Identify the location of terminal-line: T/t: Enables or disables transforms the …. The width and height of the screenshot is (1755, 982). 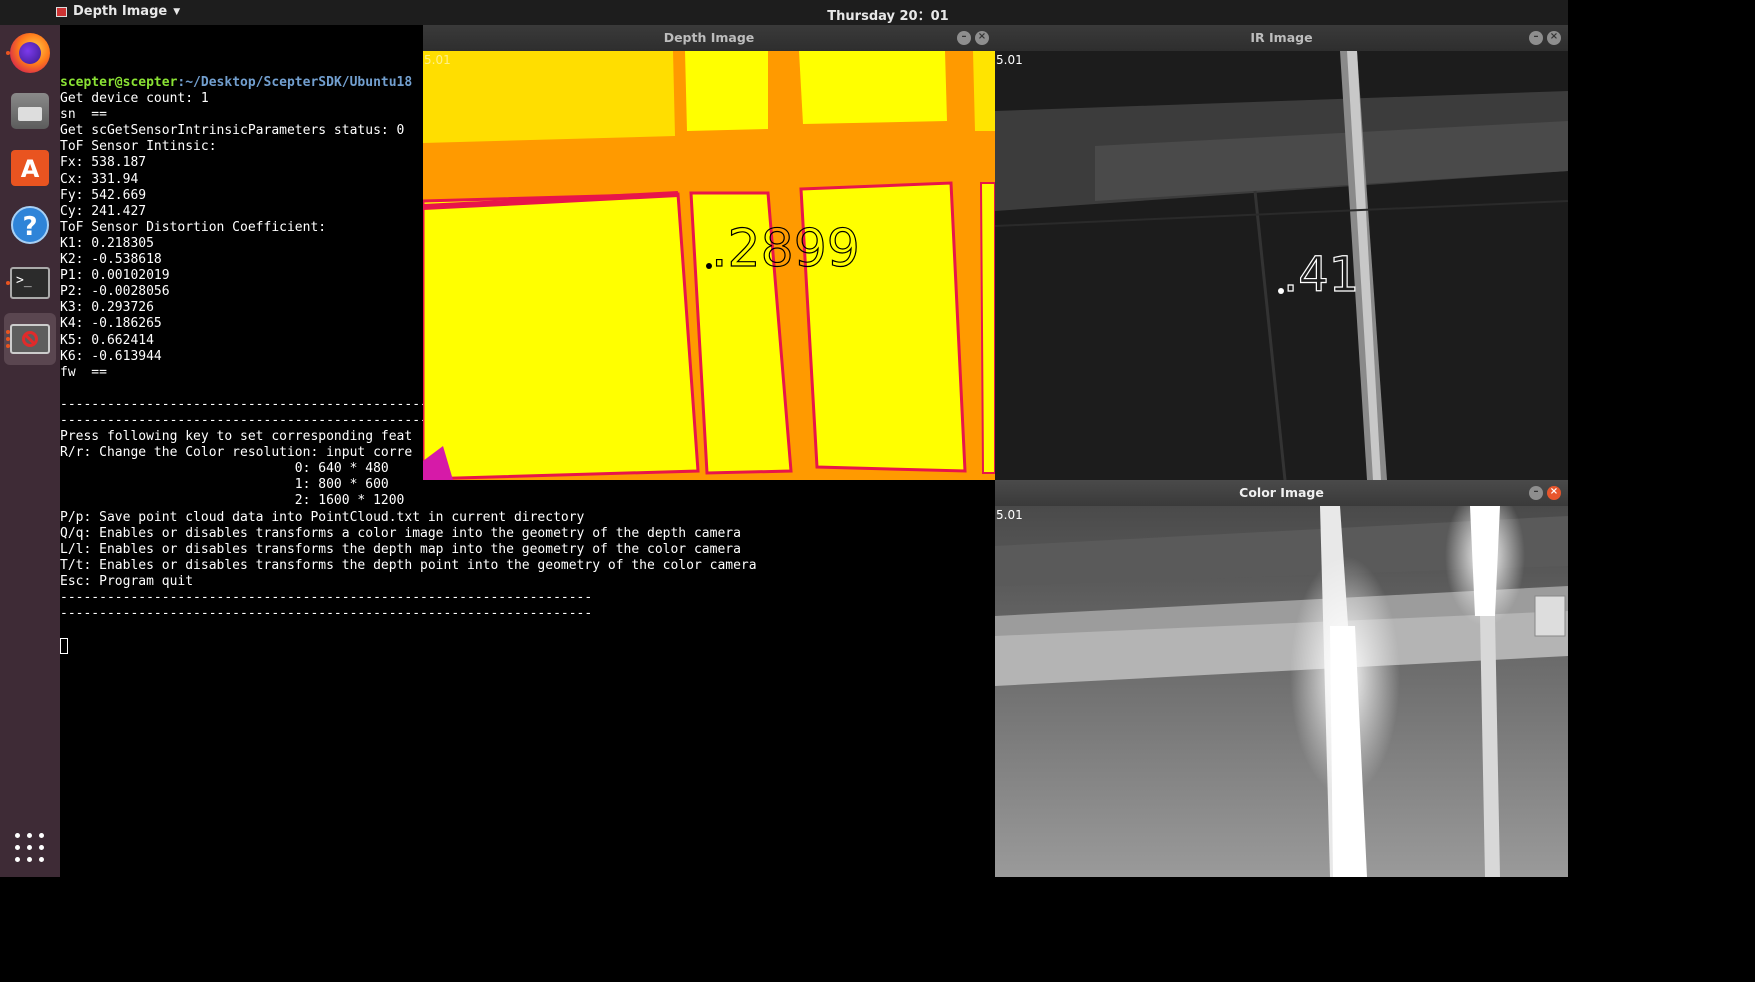
(408, 565).